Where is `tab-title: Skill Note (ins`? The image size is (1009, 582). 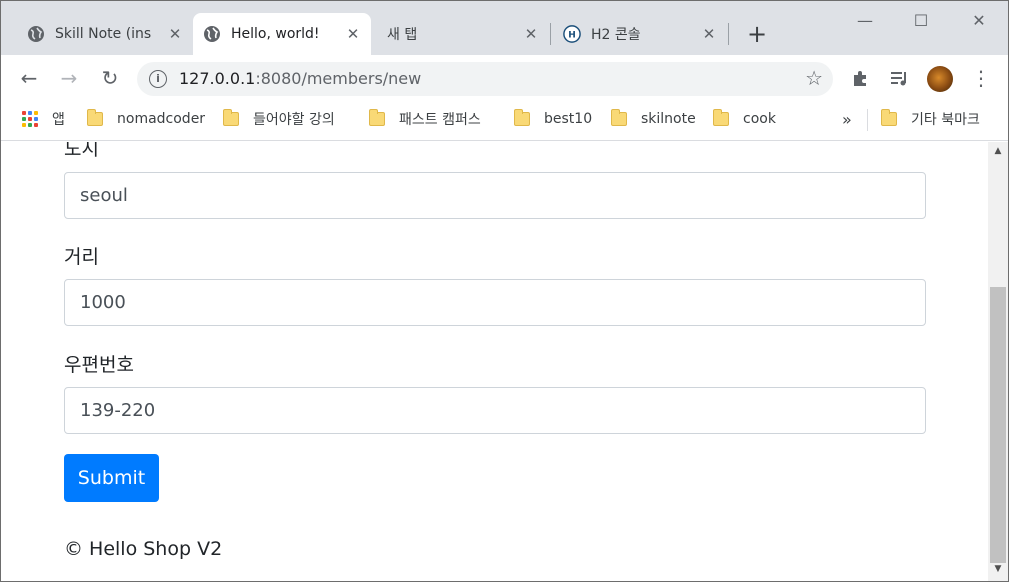
tab-title: Skill Note (ins is located at coordinates (103, 34).